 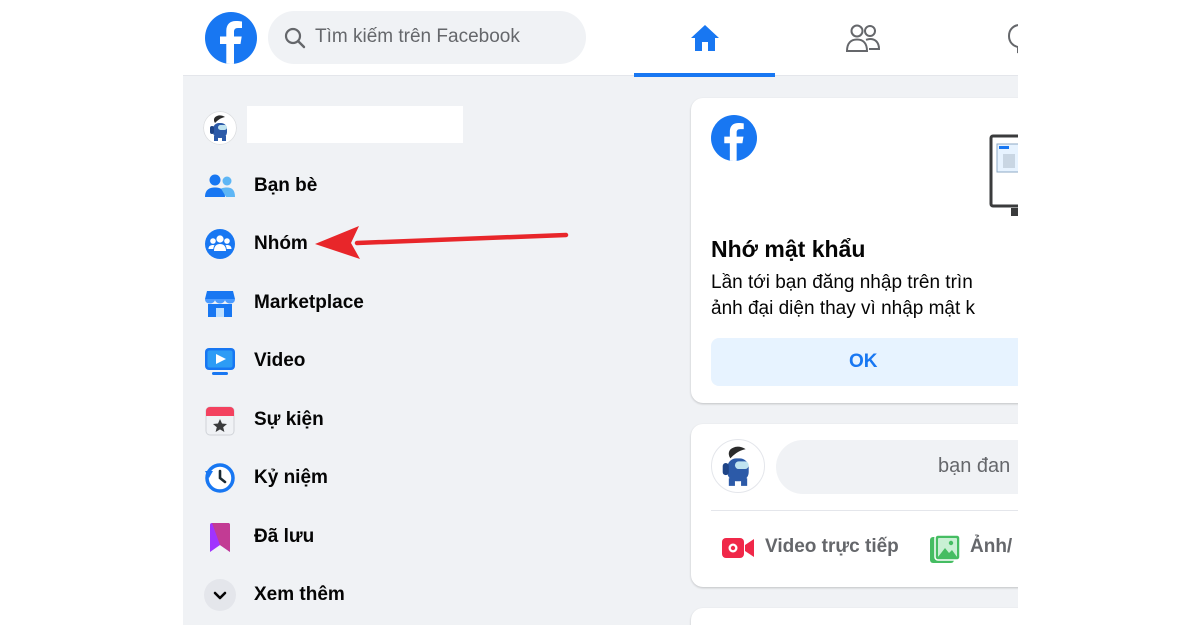 I want to click on search-input: Tìm kiếm trên Facebook, so click(x=427, y=37).